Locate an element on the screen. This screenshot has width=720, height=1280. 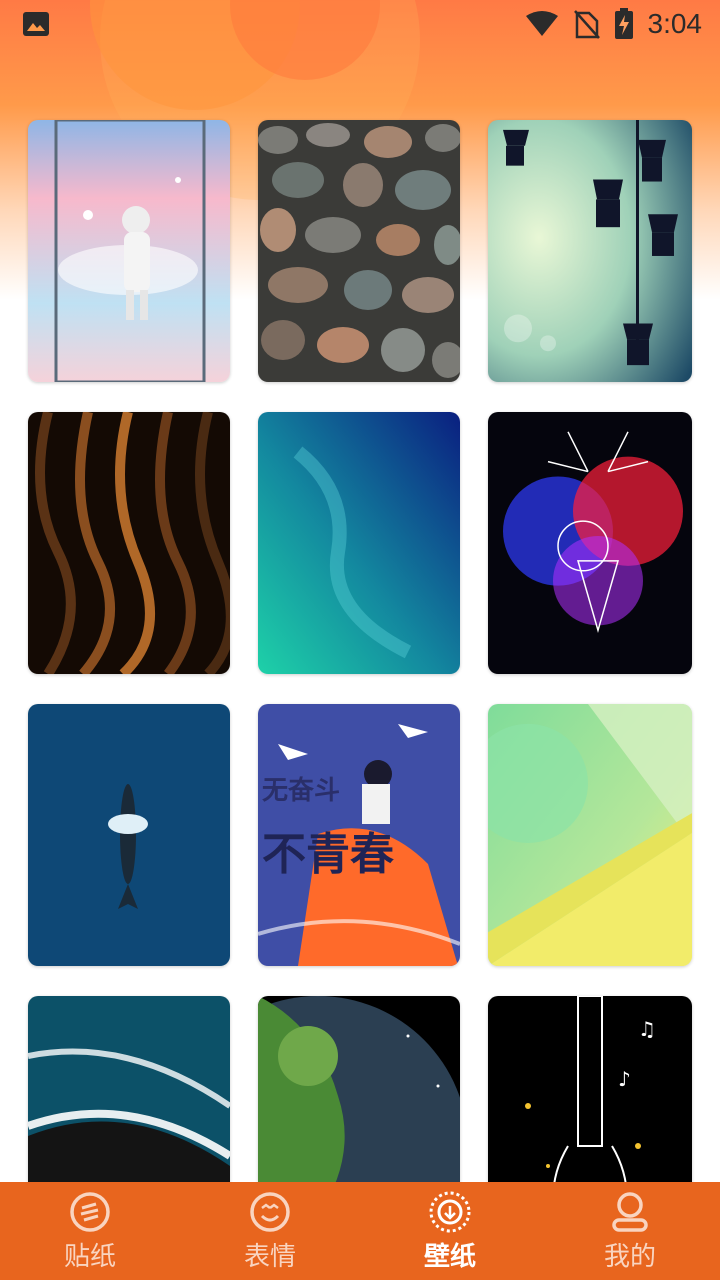
status-bar: 3:04 is located at coordinates (360, 24).